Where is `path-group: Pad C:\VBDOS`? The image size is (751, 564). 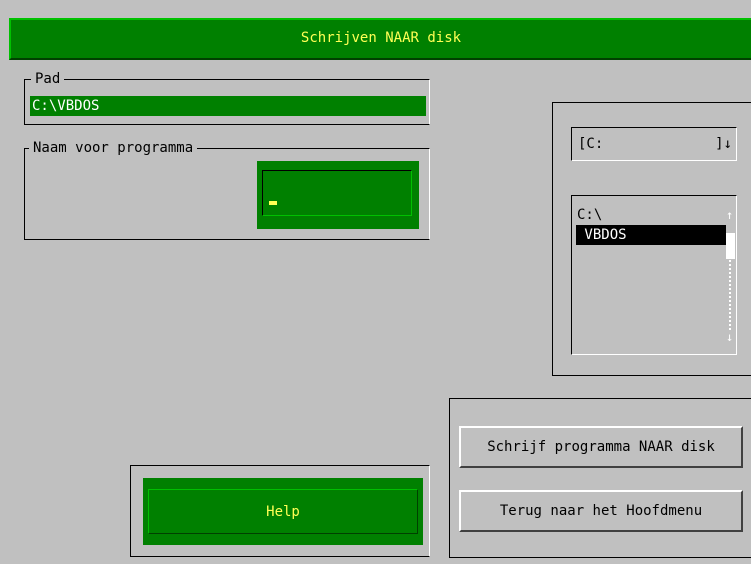 path-group: Pad C:\VBDOS is located at coordinates (227, 98).